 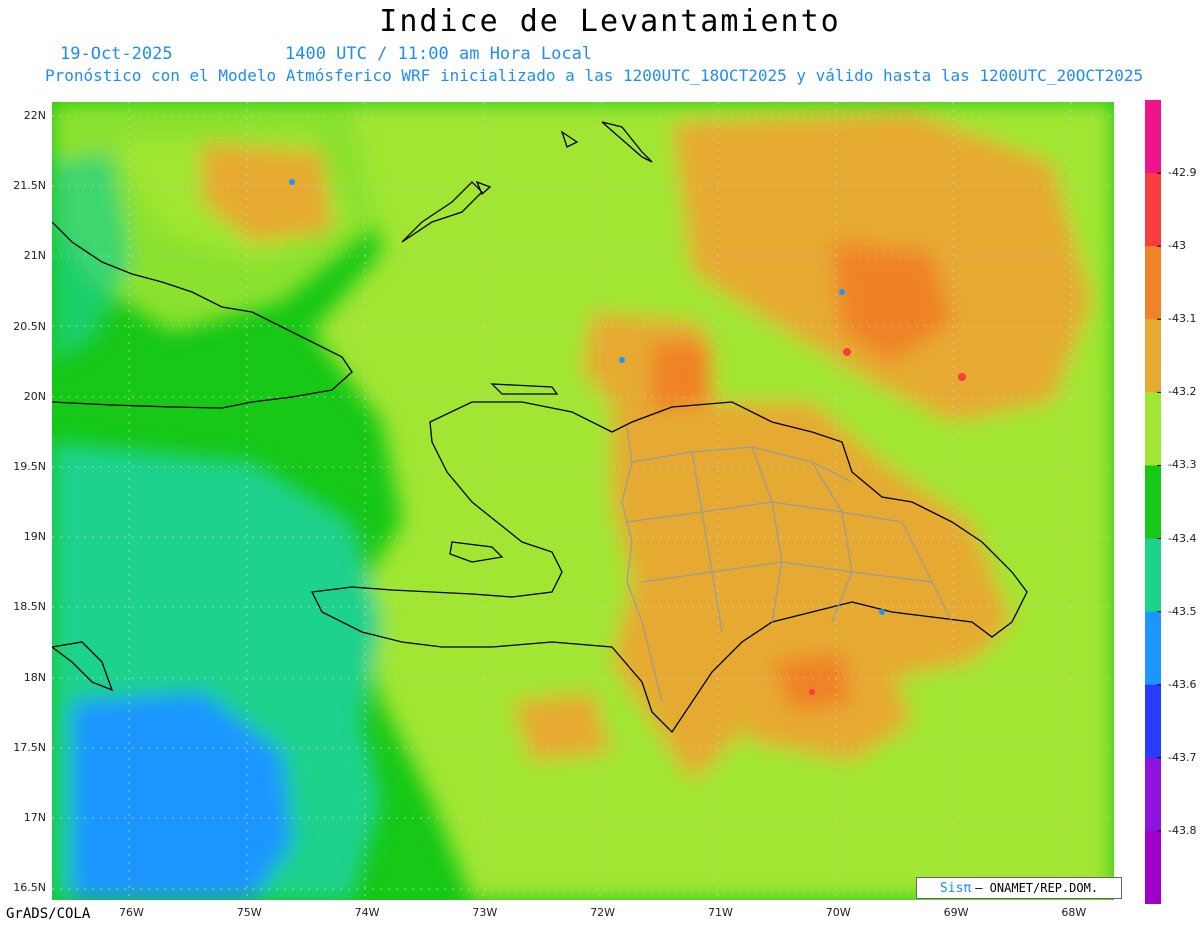 What do you see at coordinates (1182, 757) in the screenshot?
I see `colorbar-label: -43.7` at bounding box center [1182, 757].